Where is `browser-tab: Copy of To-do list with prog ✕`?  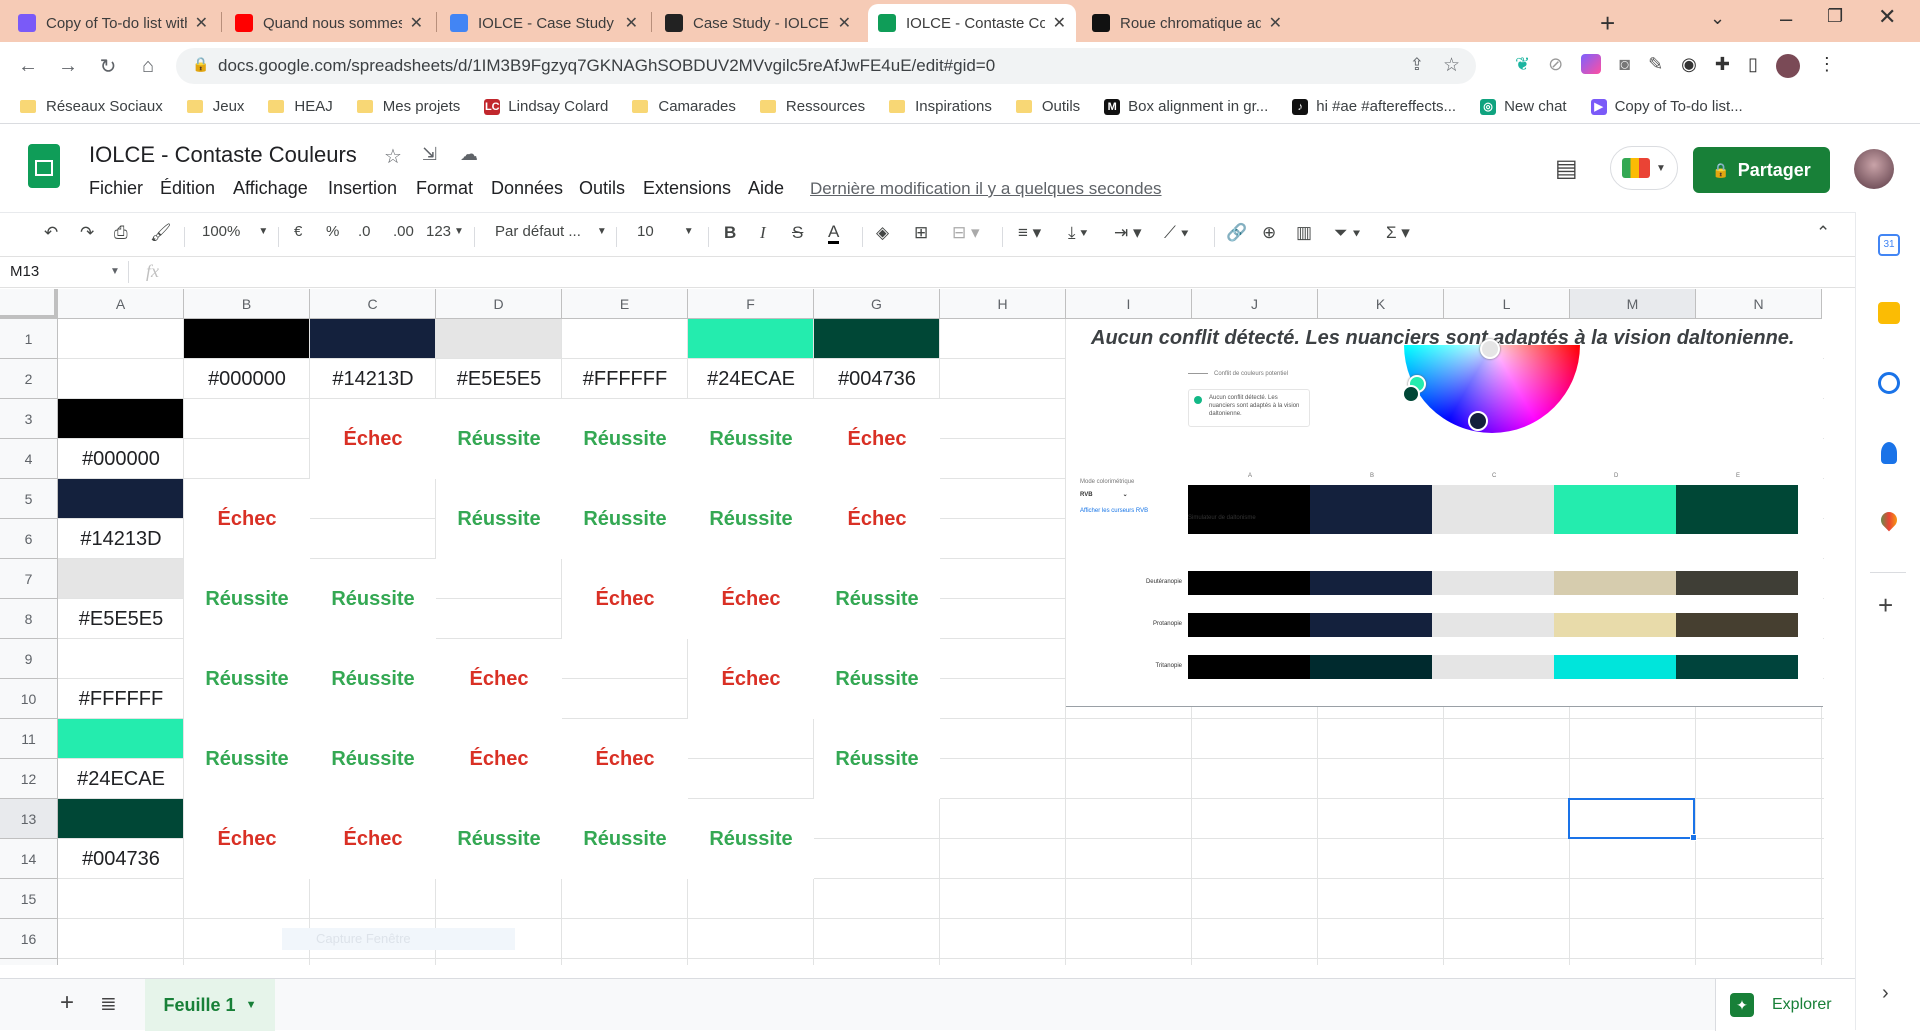 browser-tab: Copy of To-do list with prog ✕ is located at coordinates (113, 23).